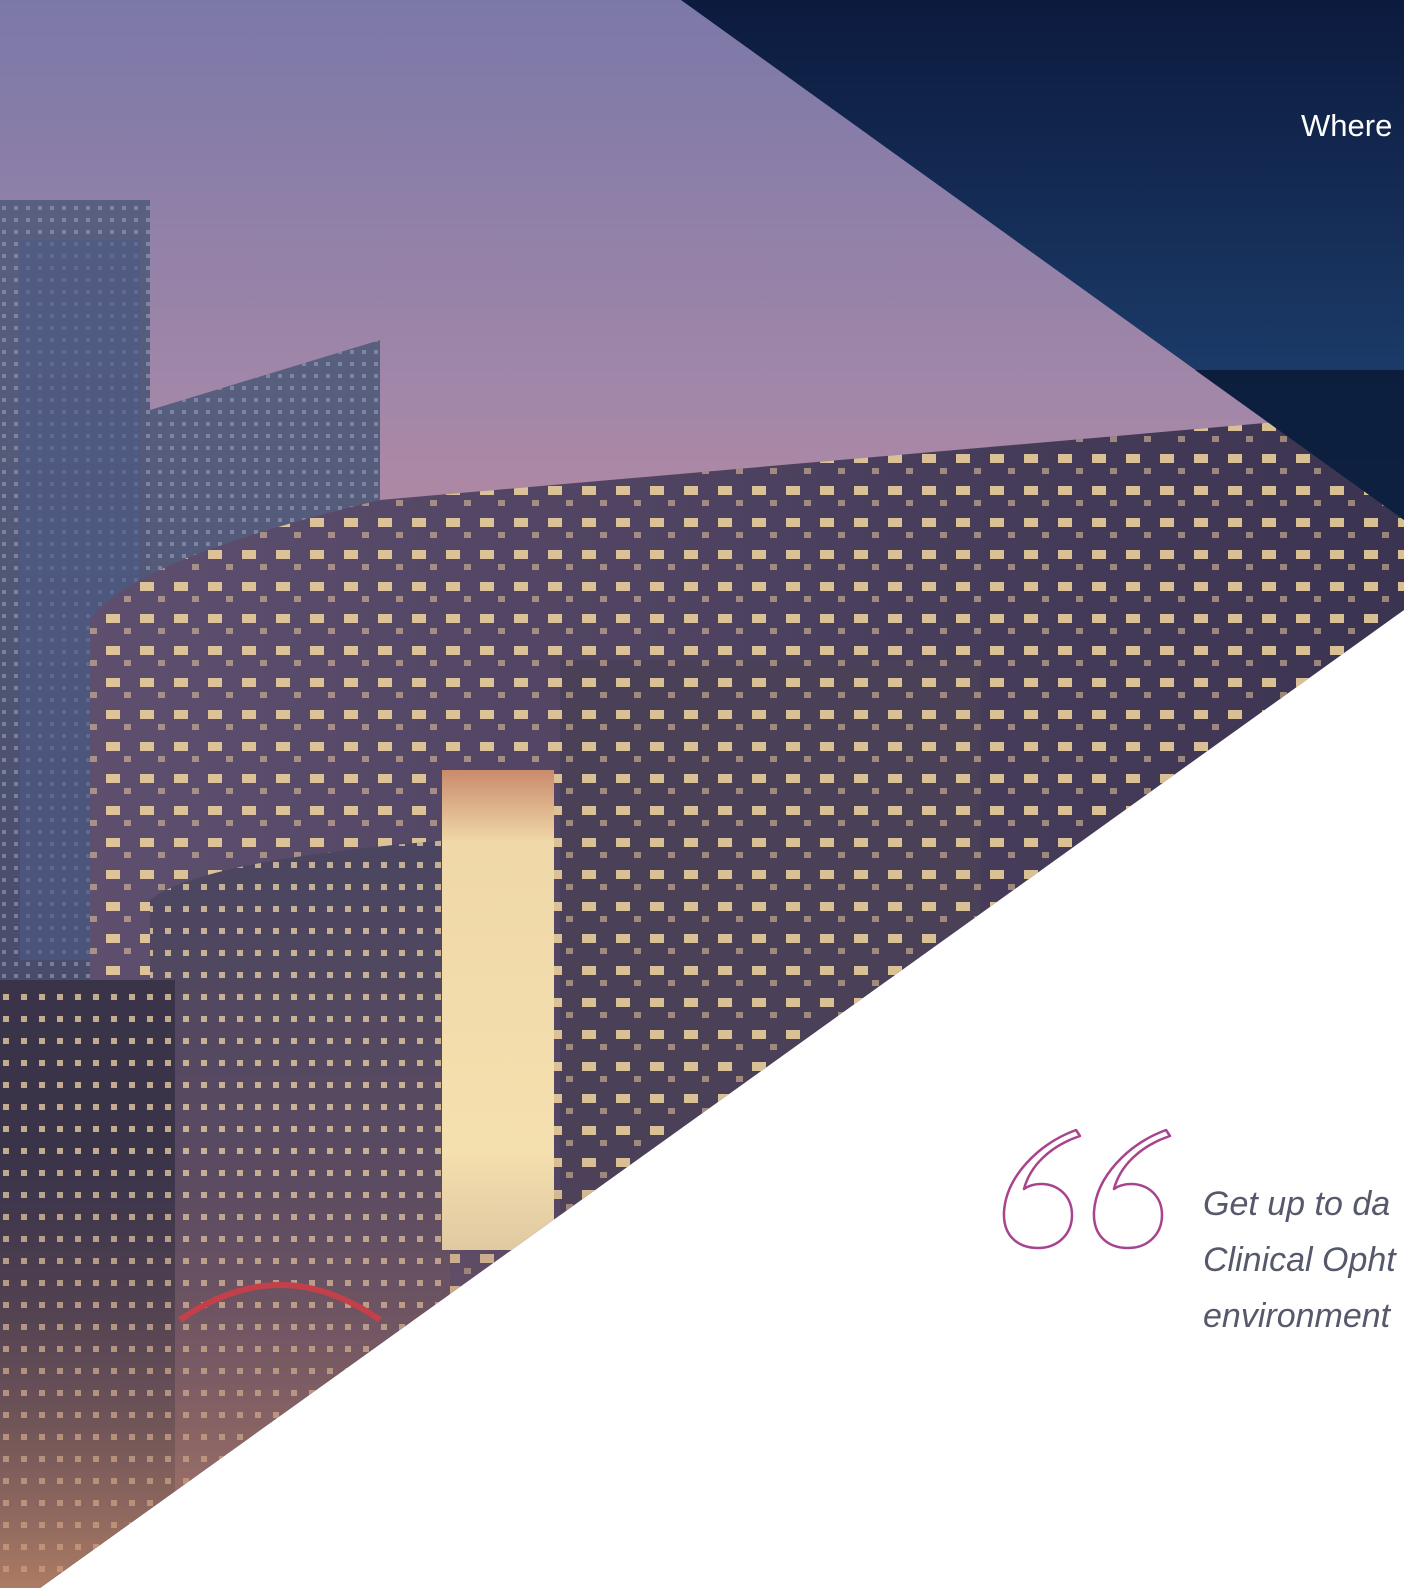 The height and width of the screenshot is (1588, 1404). I want to click on banner-heading: Where, so click(1347, 125).